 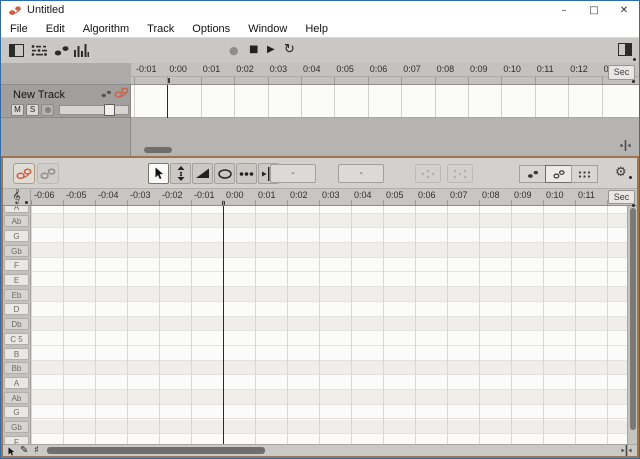 What do you see at coordinates (385, 137) in the screenshot?
I see `arrange-empty-area` at bounding box center [385, 137].